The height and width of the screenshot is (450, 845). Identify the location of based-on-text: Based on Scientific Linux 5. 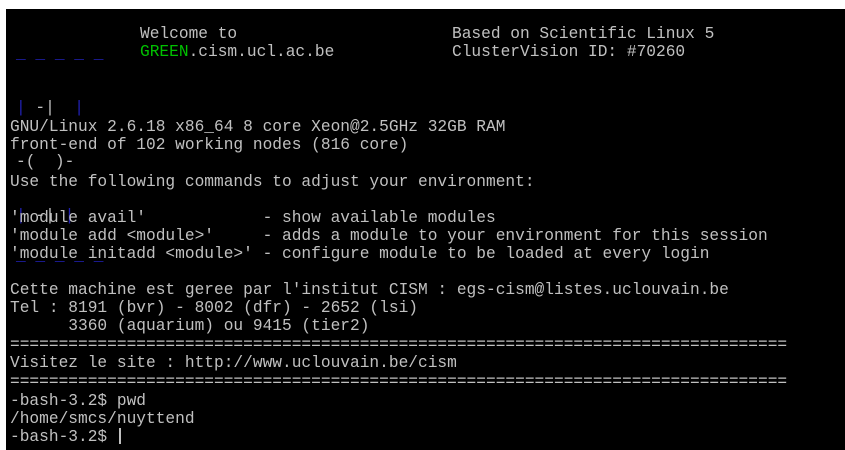
(583, 34).